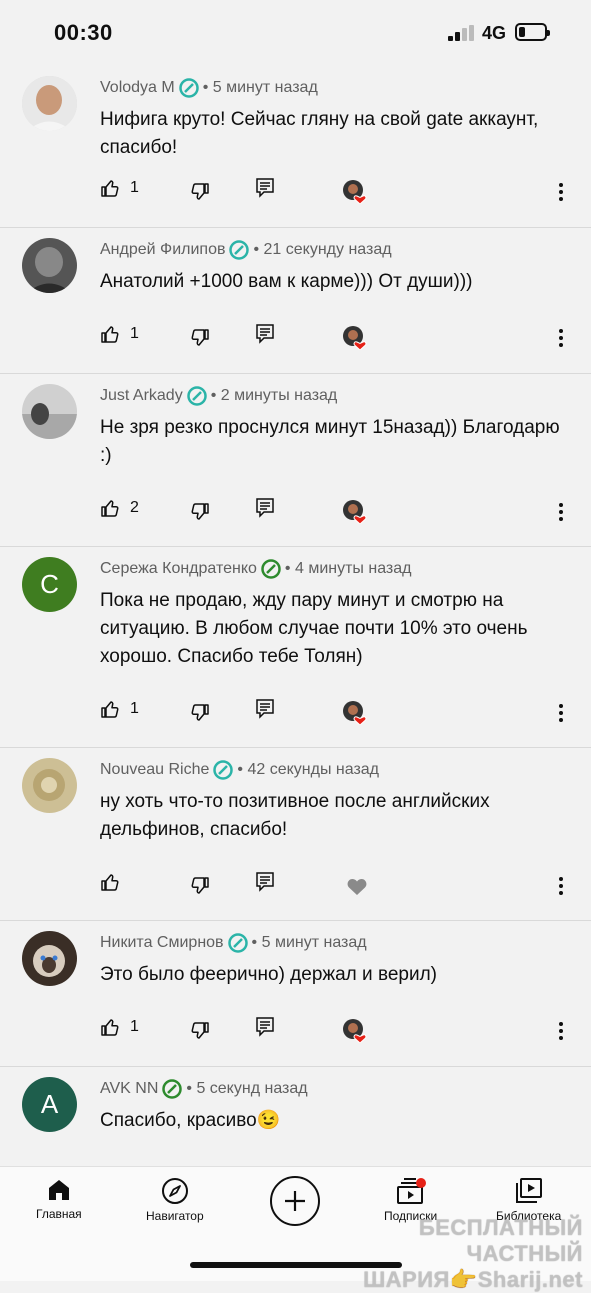 The height and width of the screenshot is (1293, 591). What do you see at coordinates (49, 1104) in the screenshot?
I see `avatar: A` at bounding box center [49, 1104].